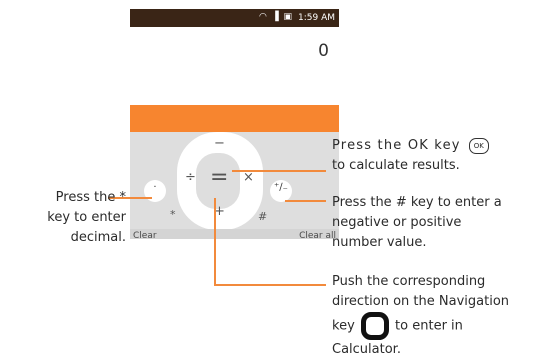 The image size is (540, 361). Describe the element at coordinates (429, 326) in the screenshot. I see `nav-callout-line3b: to enter in` at that location.